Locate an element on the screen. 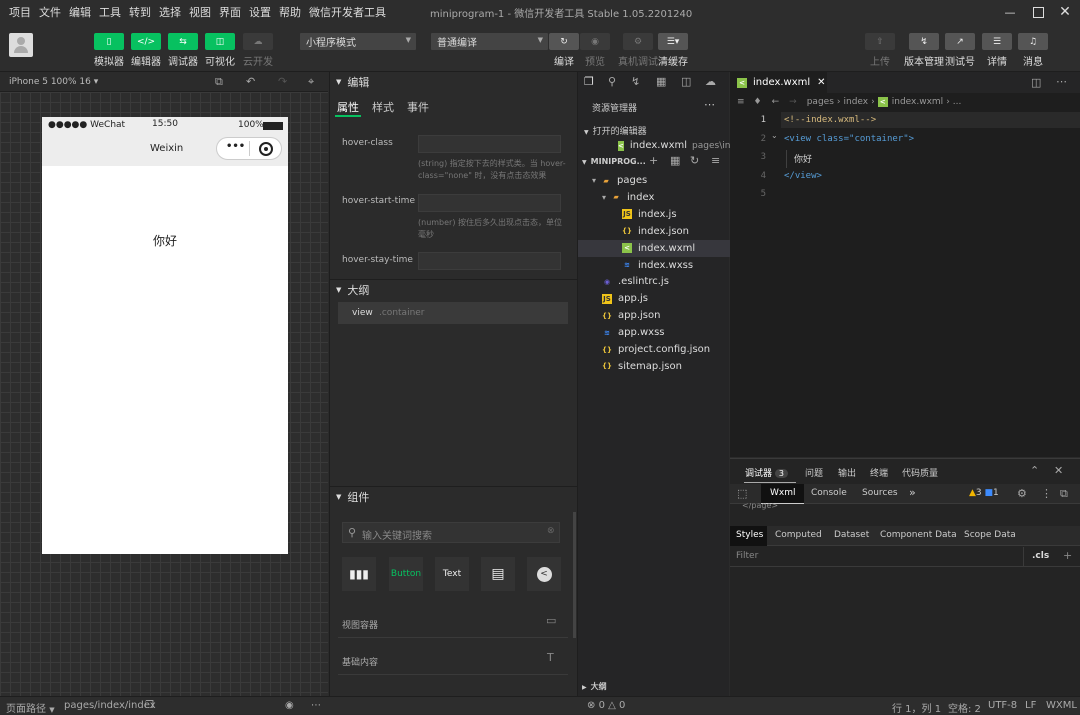  language-mode: WXML is located at coordinates (1061, 705).